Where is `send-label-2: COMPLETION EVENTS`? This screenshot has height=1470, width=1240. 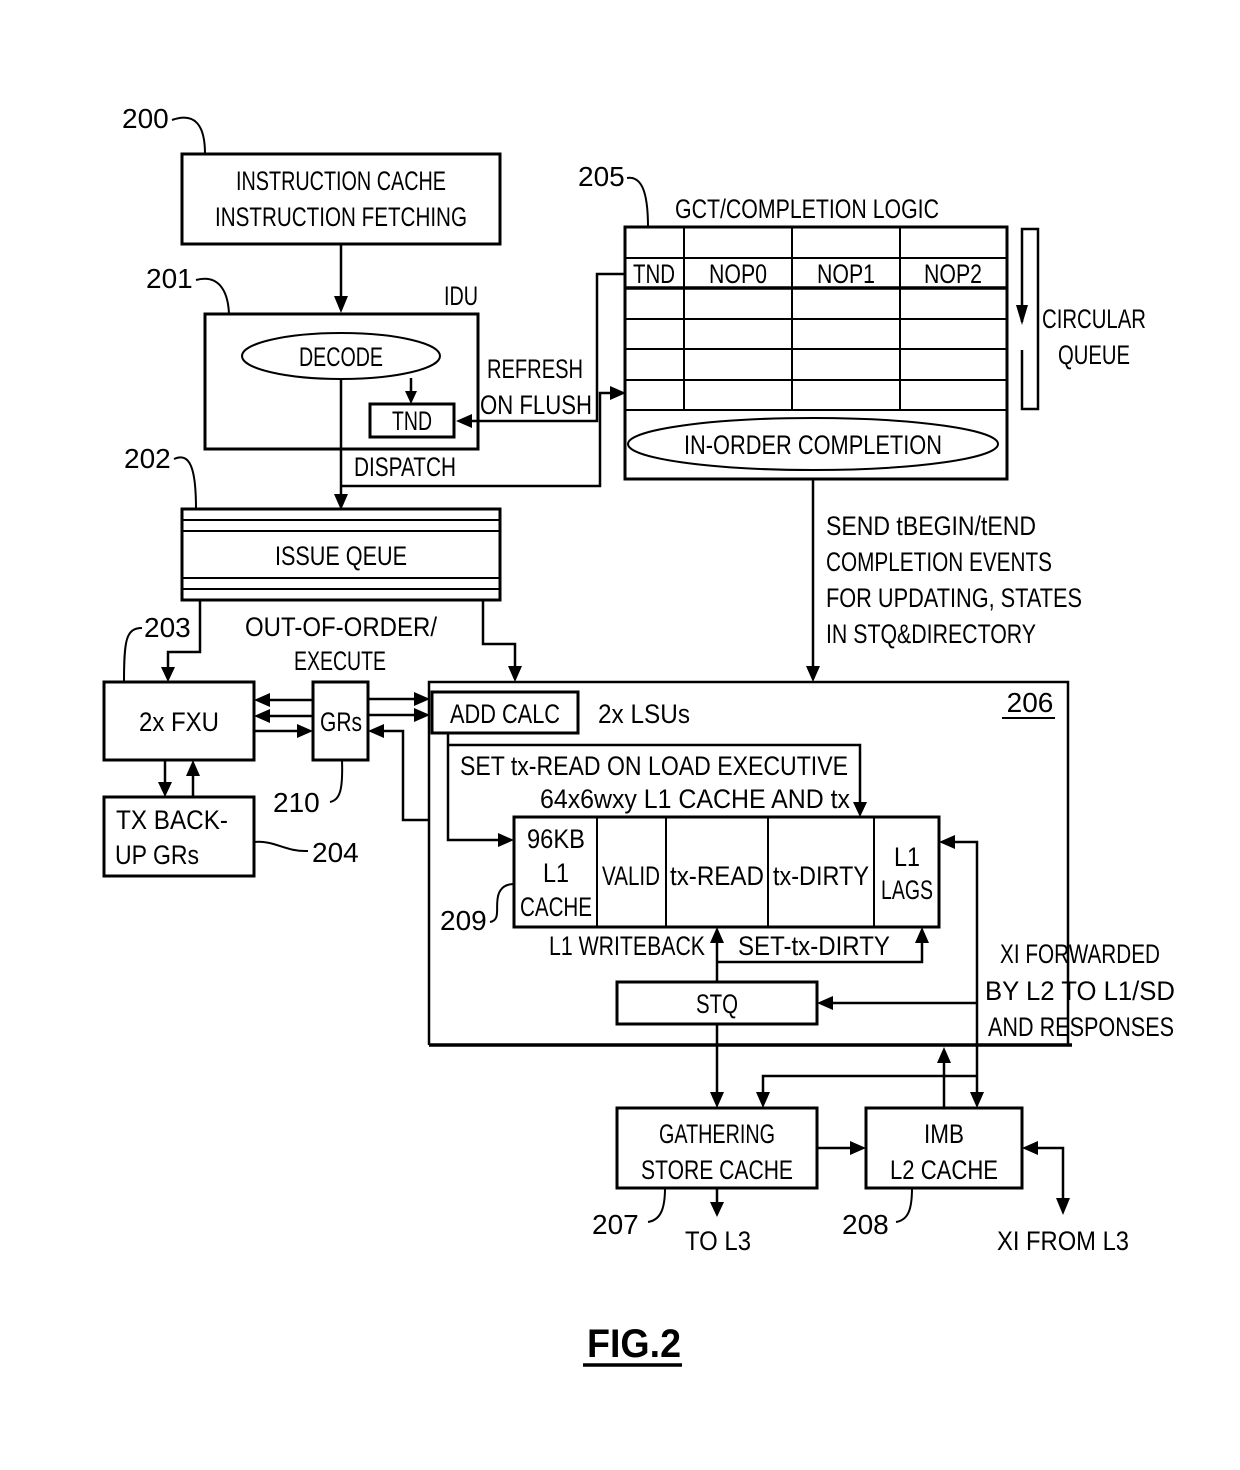 send-label-2: COMPLETION EVENTS is located at coordinates (939, 562).